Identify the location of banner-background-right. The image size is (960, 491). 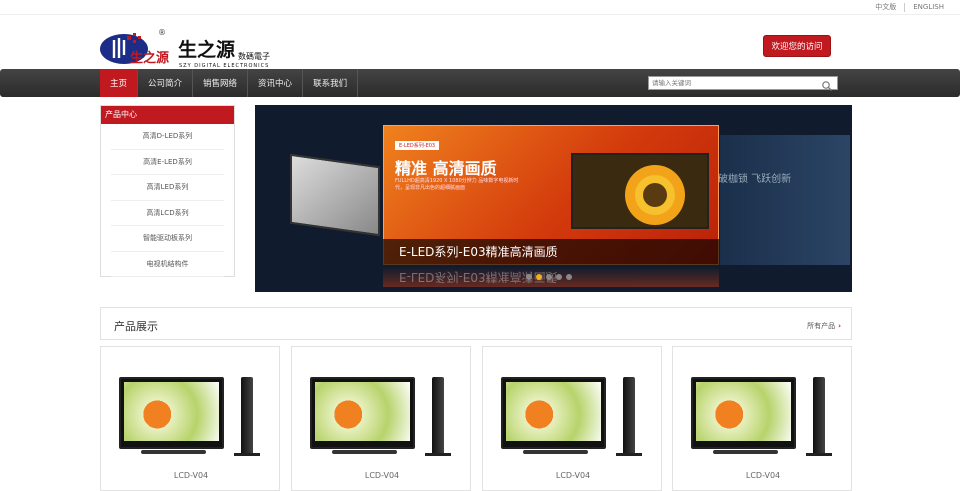
(785, 200).